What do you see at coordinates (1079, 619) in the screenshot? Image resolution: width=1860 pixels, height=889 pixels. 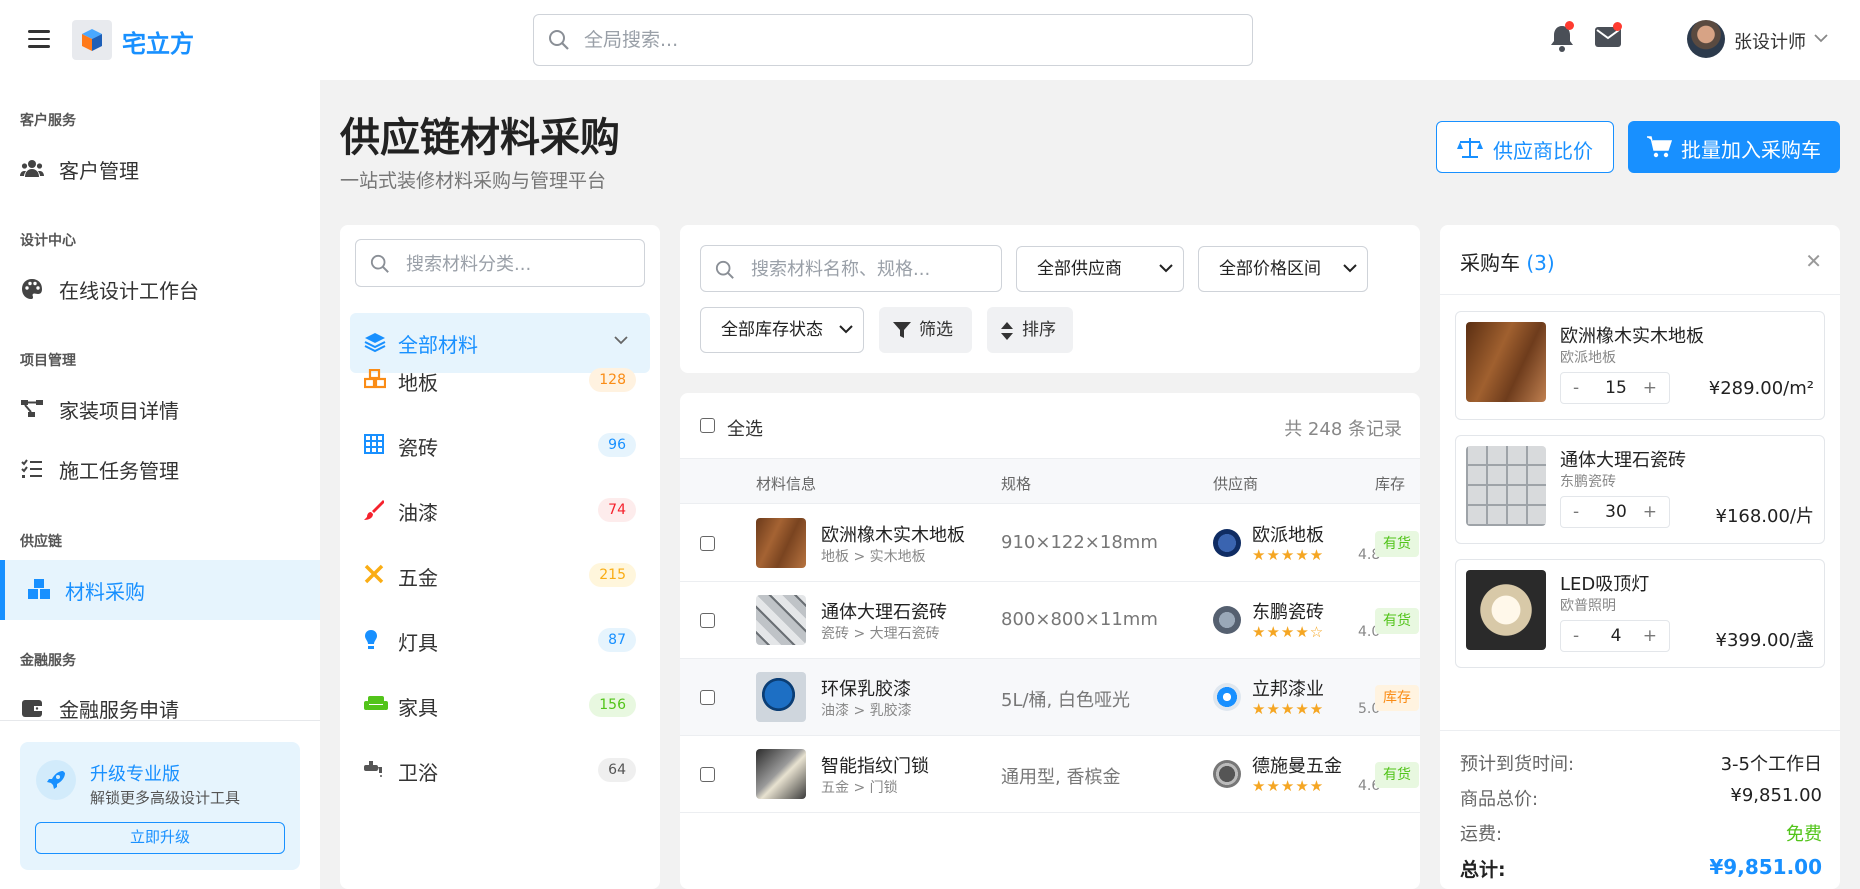 I see `material-spec: 800×800×11mm` at bounding box center [1079, 619].